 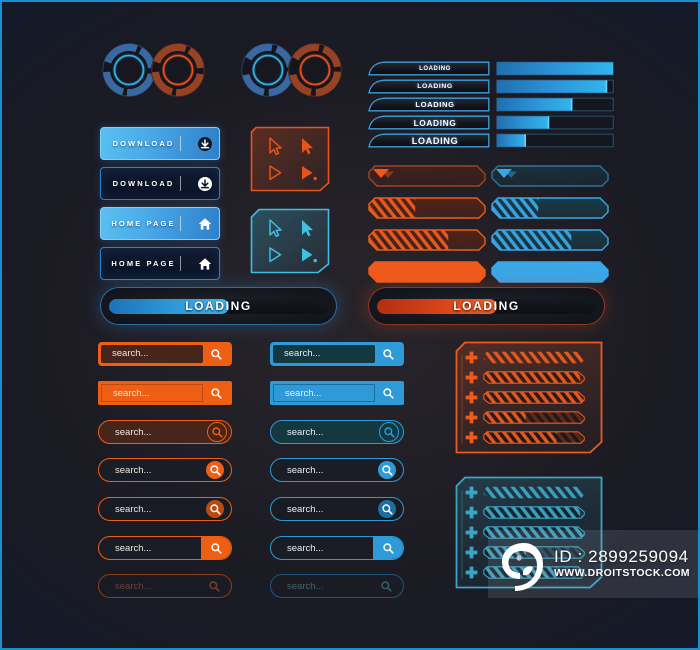 I want to click on download-filled: DOWNLOAD, so click(x=160, y=143).